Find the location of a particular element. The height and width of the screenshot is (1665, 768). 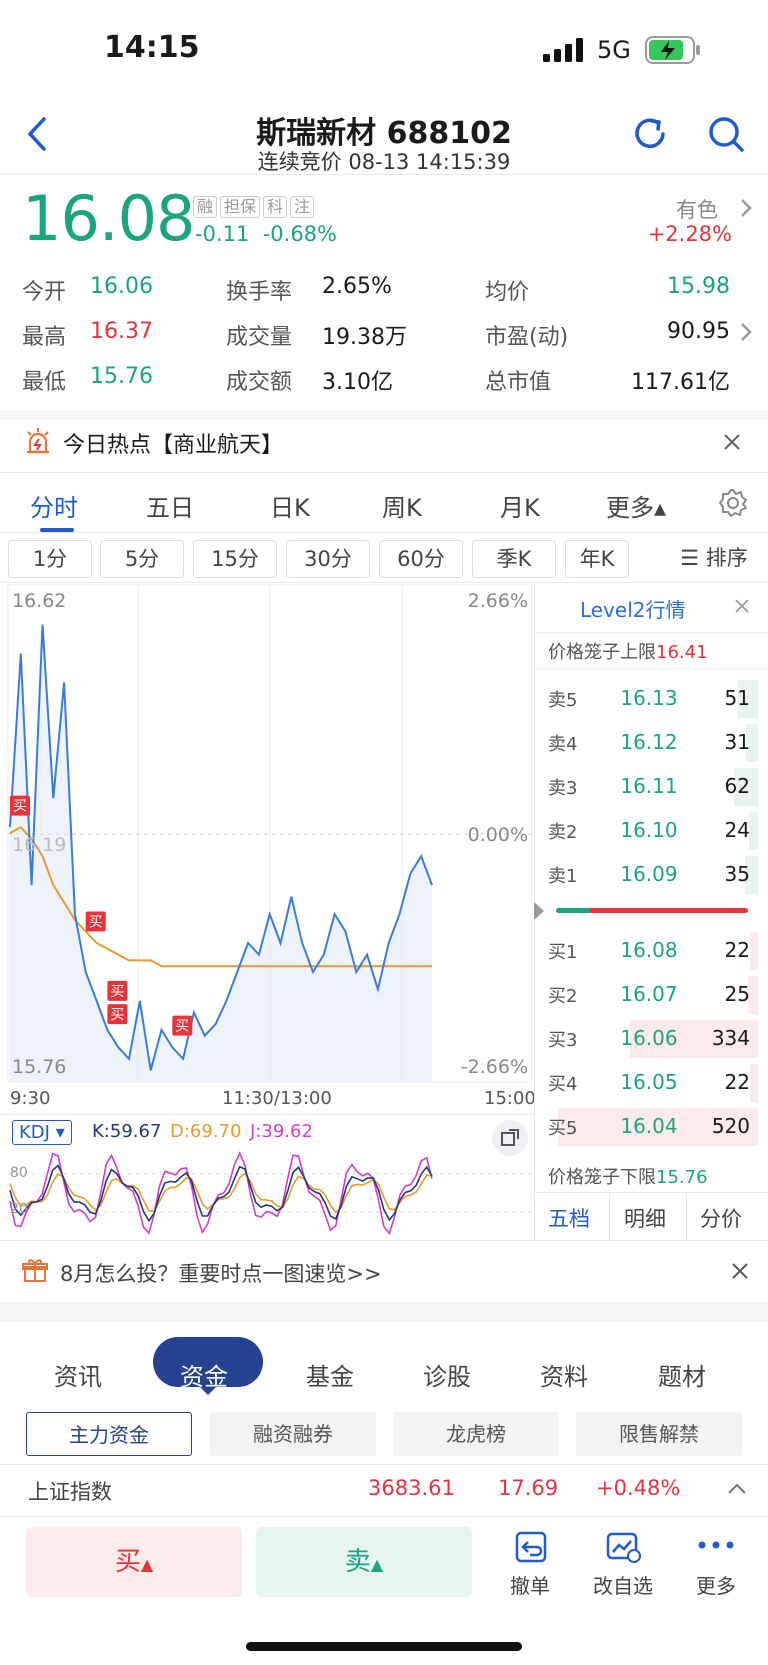

kdj-d-line is located at coordinates (221, 1193).